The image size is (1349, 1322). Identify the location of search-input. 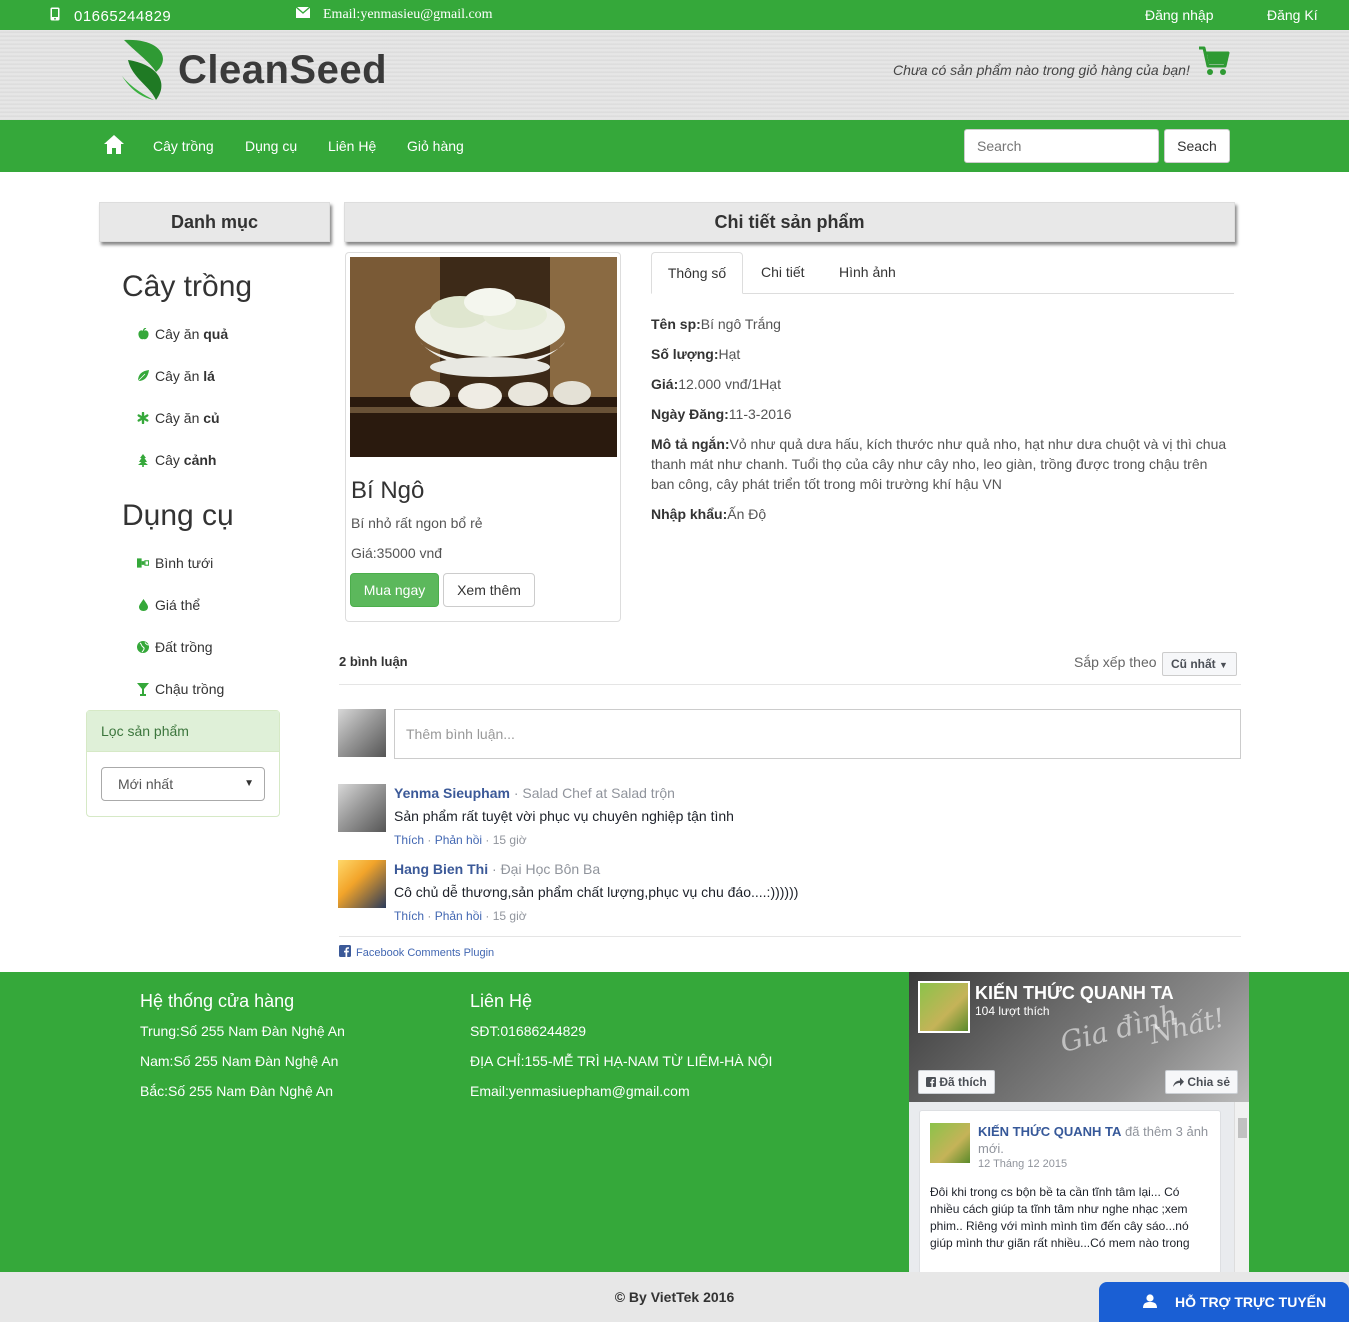
(1061, 146).